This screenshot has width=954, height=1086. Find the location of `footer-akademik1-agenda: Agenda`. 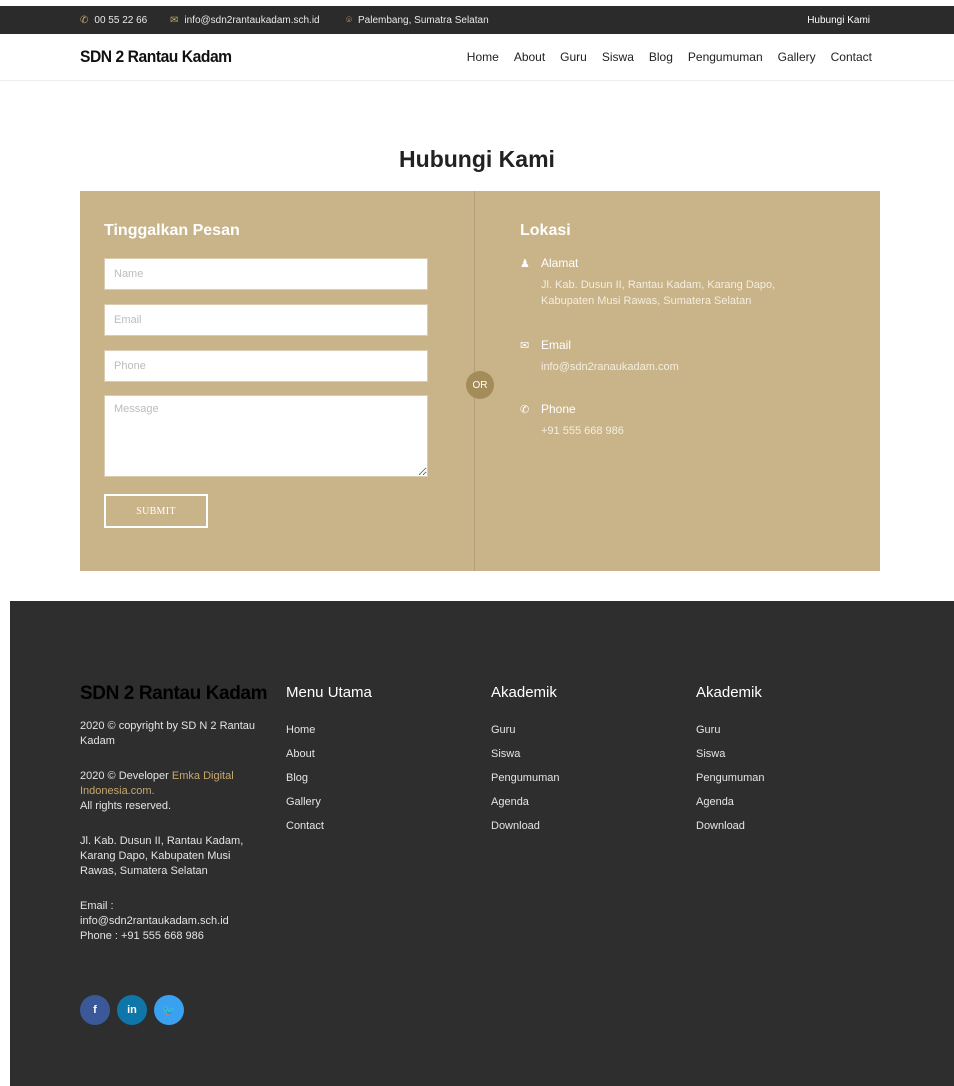

footer-akademik1-agenda: Agenda is located at coordinates (525, 806).